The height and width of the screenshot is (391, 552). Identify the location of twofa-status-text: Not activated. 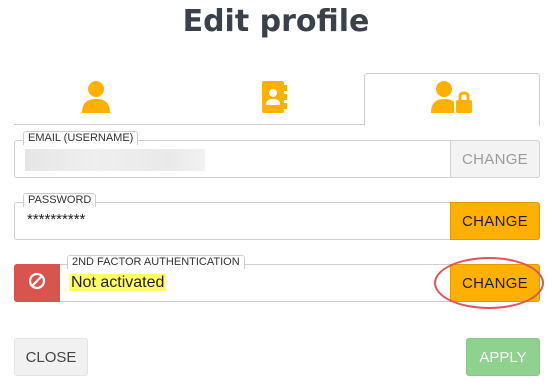
(118, 282).